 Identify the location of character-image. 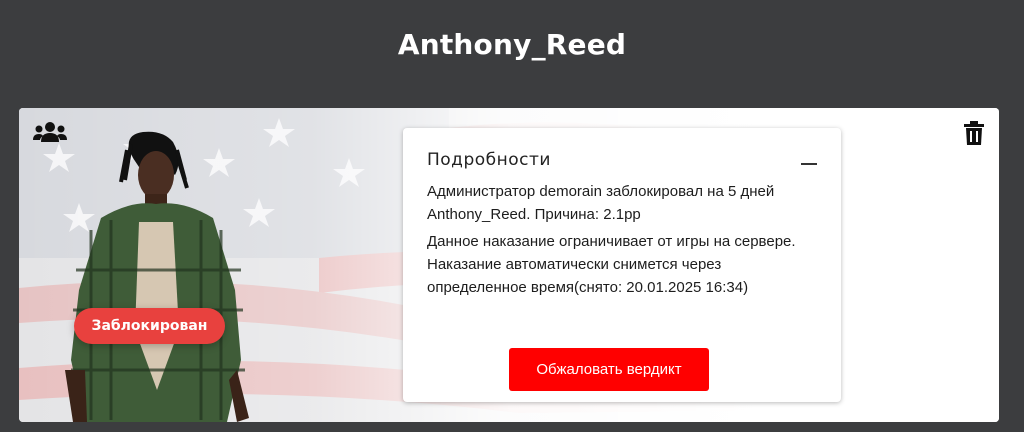
(157, 276).